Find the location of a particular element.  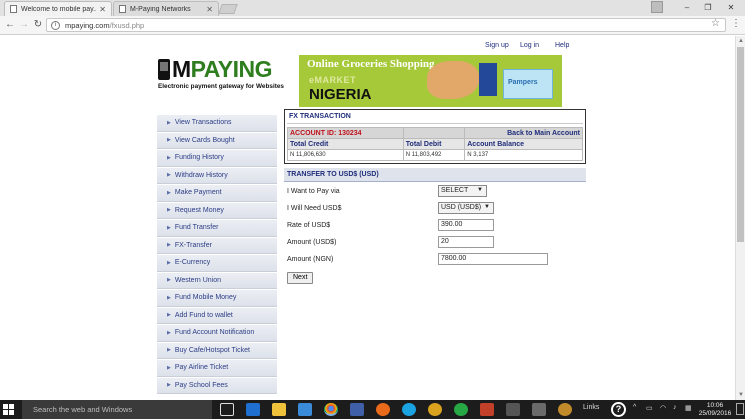

user-profile-icon is located at coordinates (657, 7).